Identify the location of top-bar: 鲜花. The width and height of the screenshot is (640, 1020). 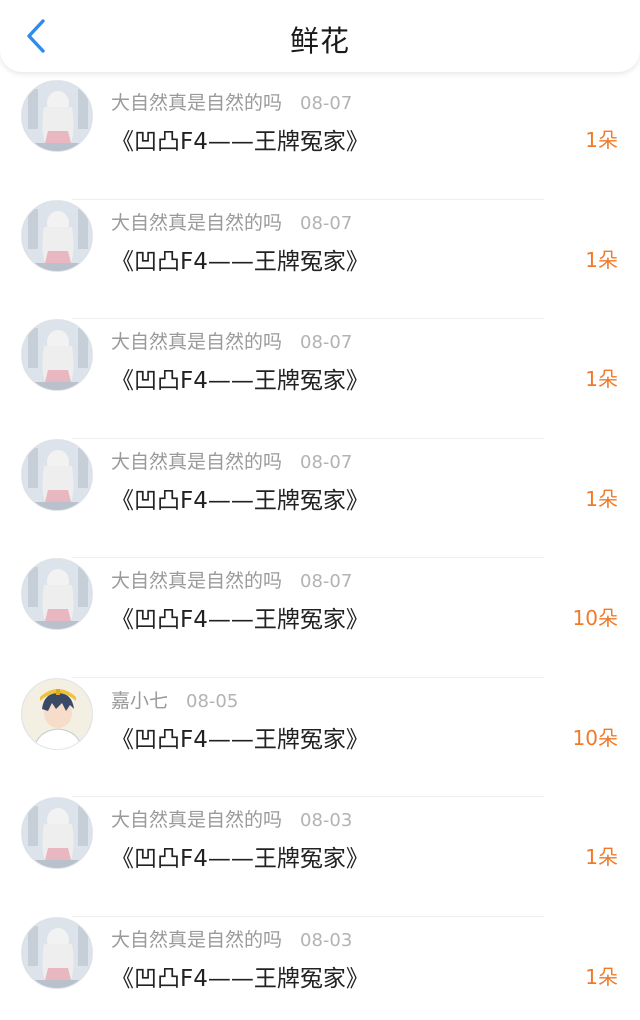
(320, 36).